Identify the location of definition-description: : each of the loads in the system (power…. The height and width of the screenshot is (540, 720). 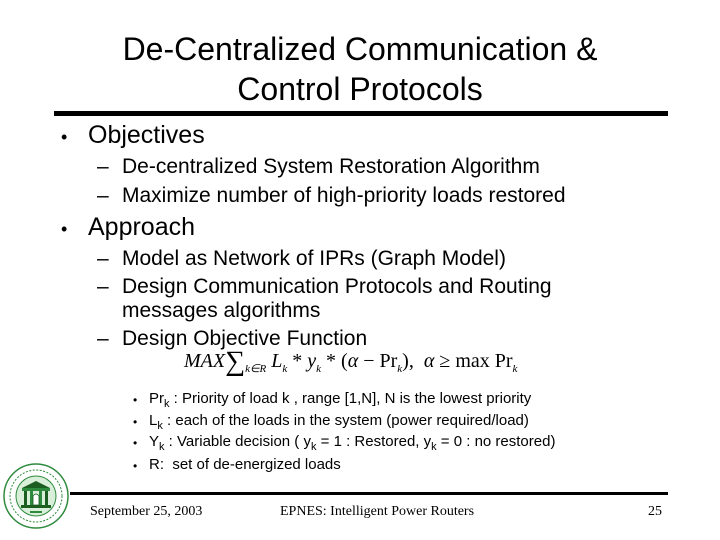
(345, 420).